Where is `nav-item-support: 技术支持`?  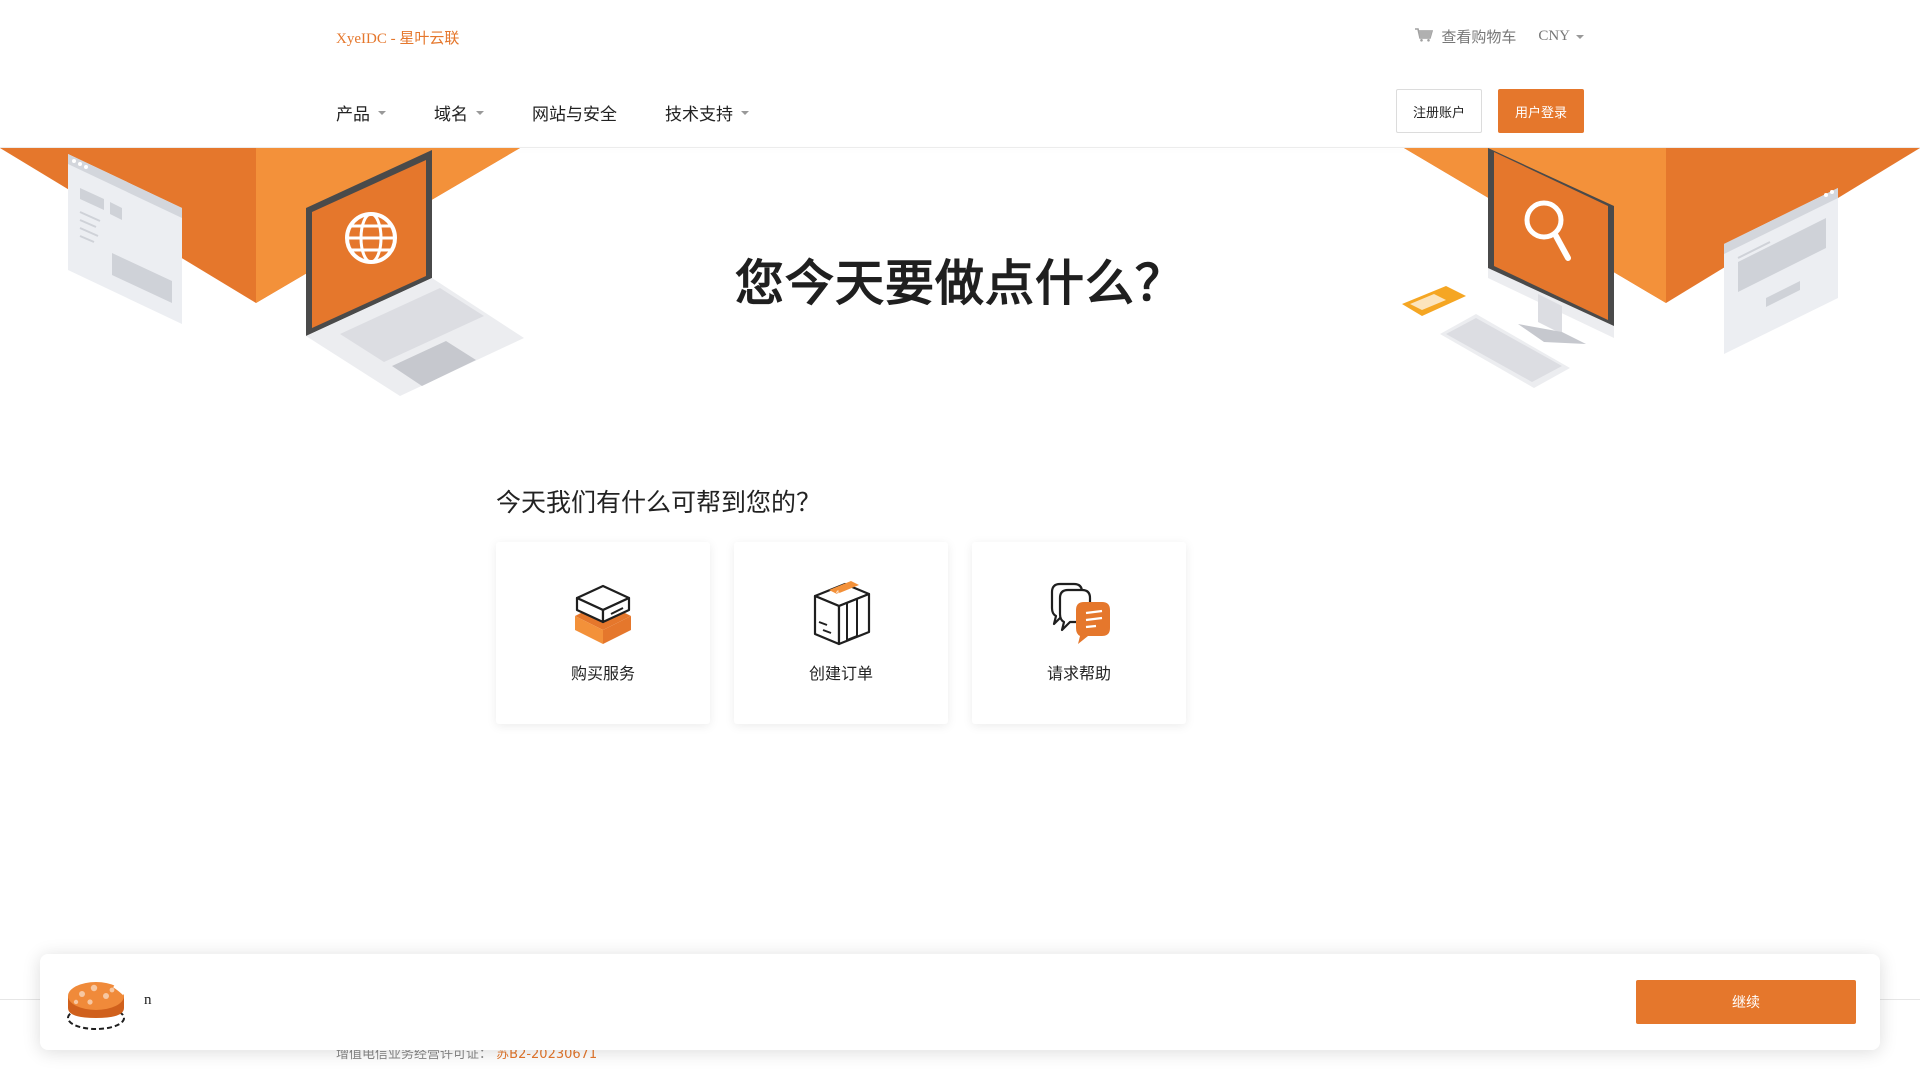
nav-item-support: 技术支持 is located at coordinates (707, 112).